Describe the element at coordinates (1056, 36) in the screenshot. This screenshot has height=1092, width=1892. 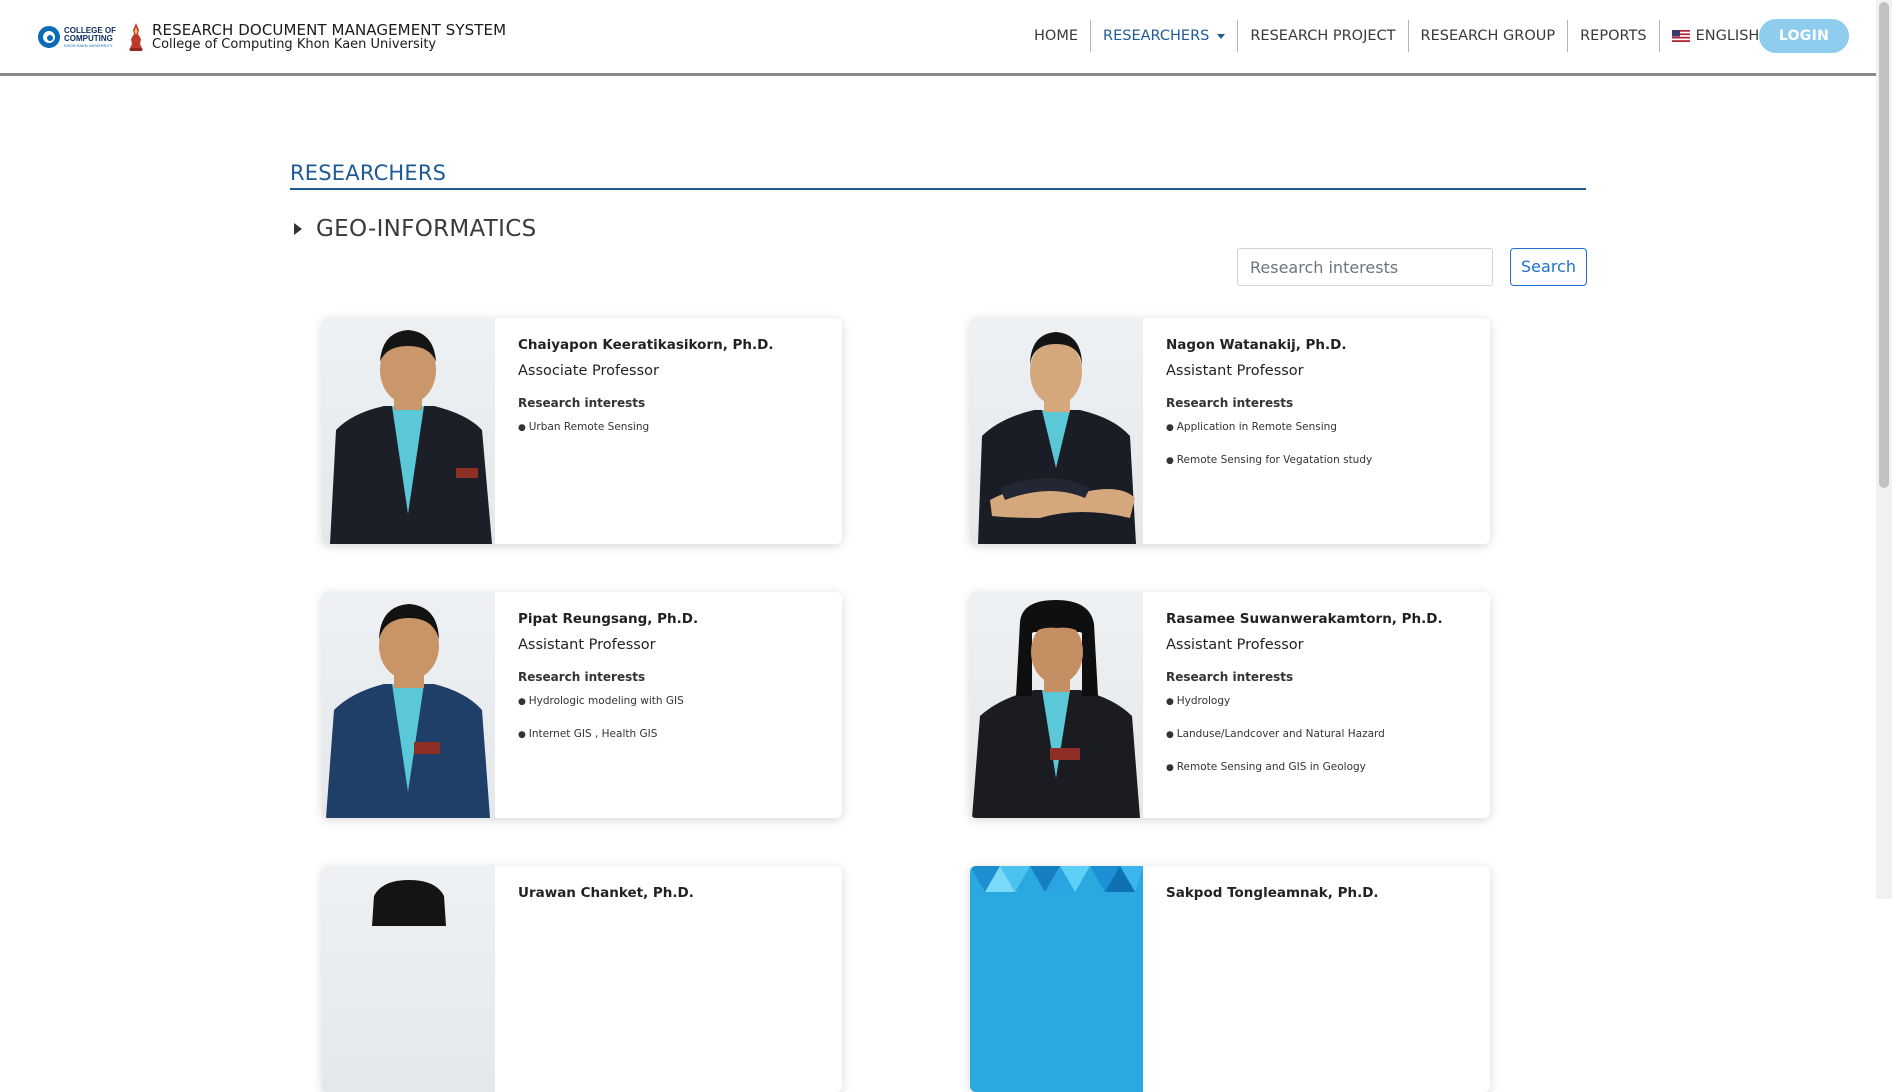
I see `nav-home: HOME` at that location.